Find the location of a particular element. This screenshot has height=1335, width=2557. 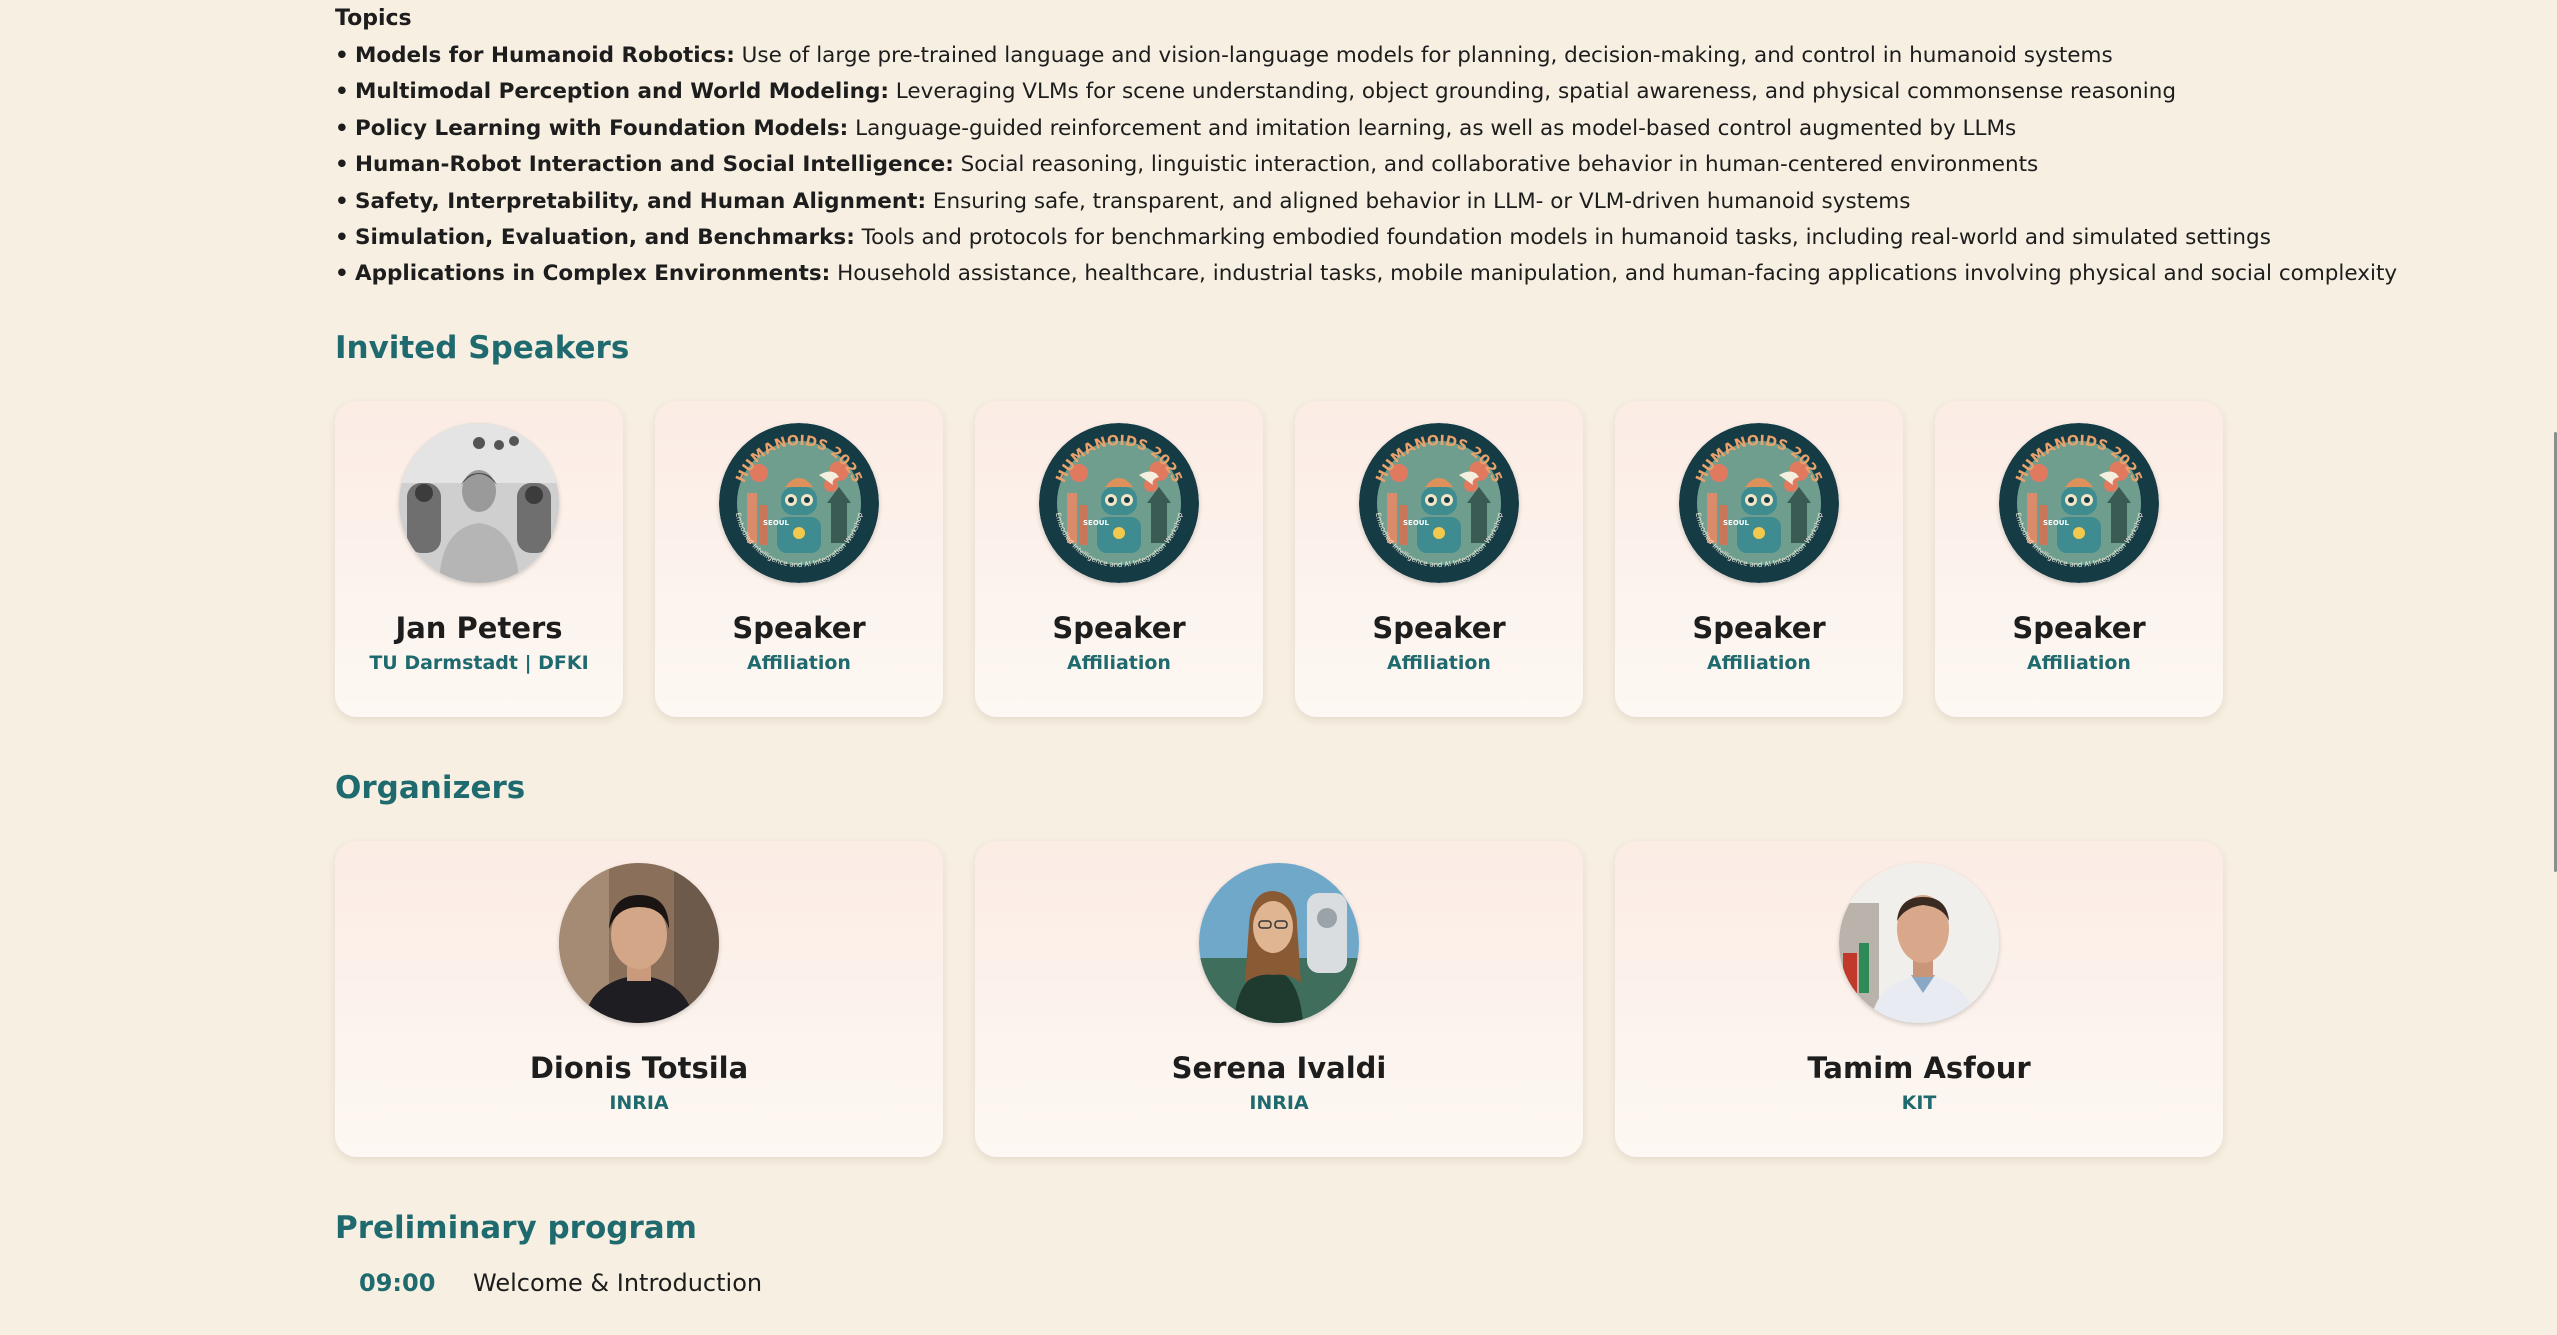

organizer-name: Dionis Totsila is located at coordinates (639, 1067).